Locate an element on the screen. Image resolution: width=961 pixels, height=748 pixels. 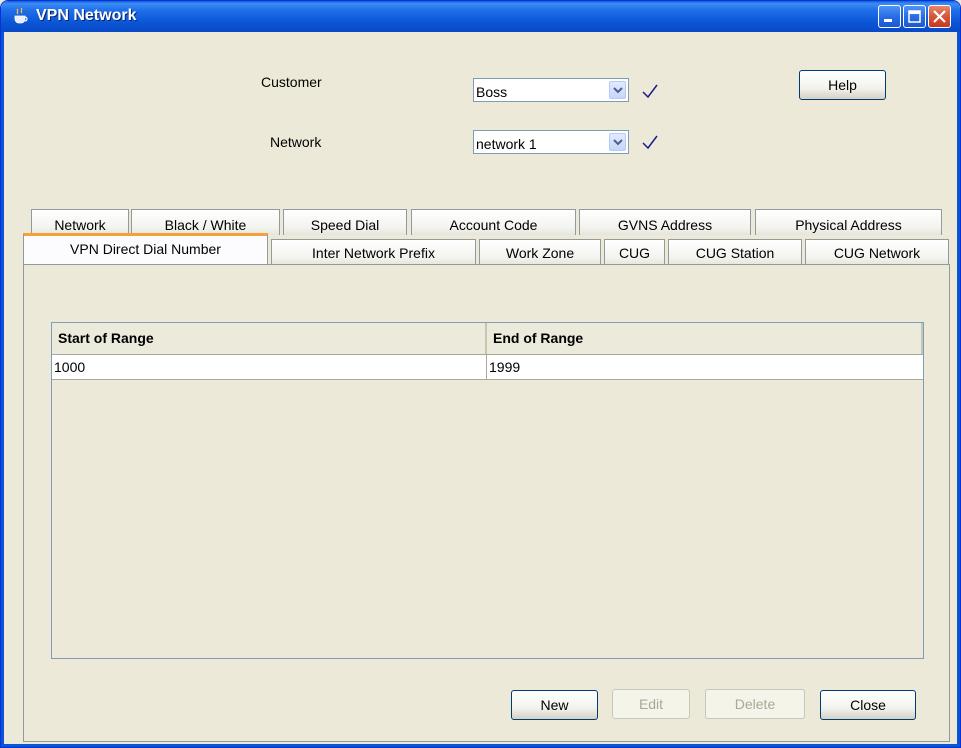
close-icon is located at coordinates (939, 16).